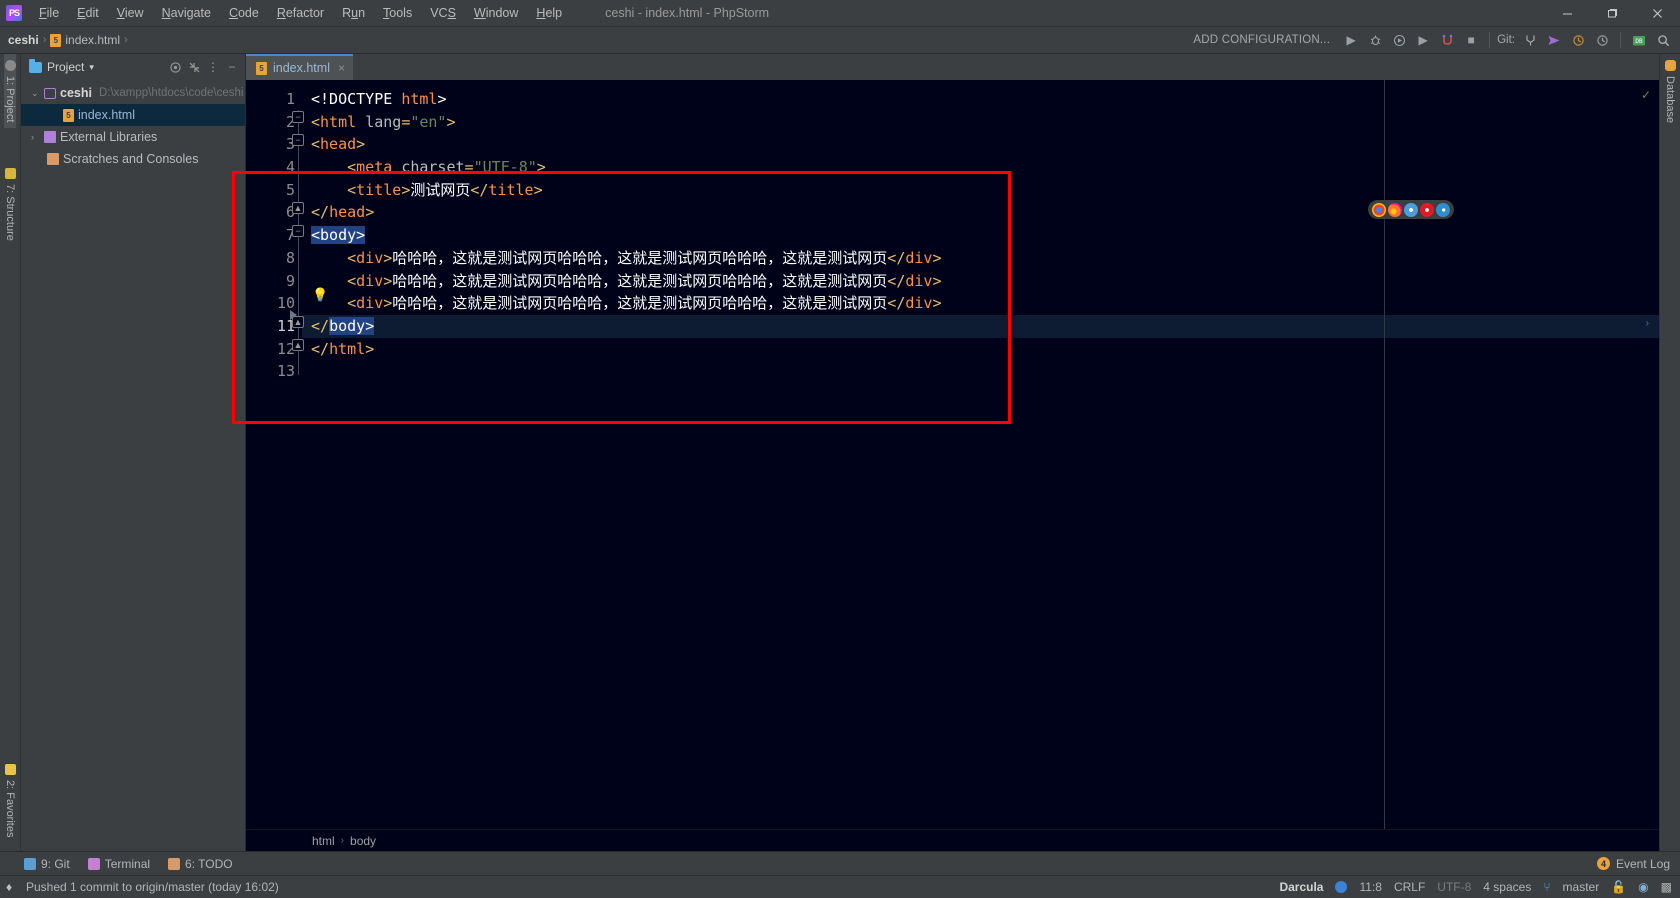  Describe the element at coordinates (443, 13) in the screenshot. I see `menu-vcs: VCS` at that location.